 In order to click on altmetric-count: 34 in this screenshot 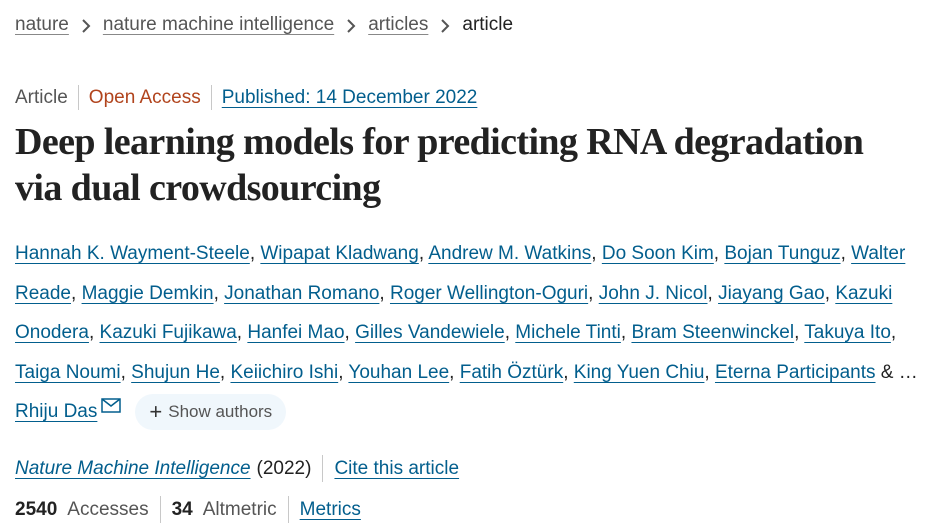, I will do `click(182, 509)`.